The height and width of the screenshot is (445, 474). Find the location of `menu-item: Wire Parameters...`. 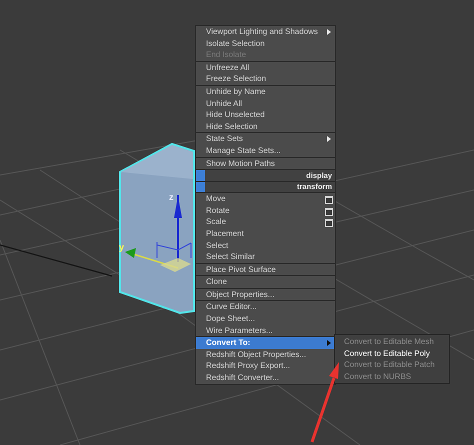

menu-item: Wire Parameters... is located at coordinates (265, 330).